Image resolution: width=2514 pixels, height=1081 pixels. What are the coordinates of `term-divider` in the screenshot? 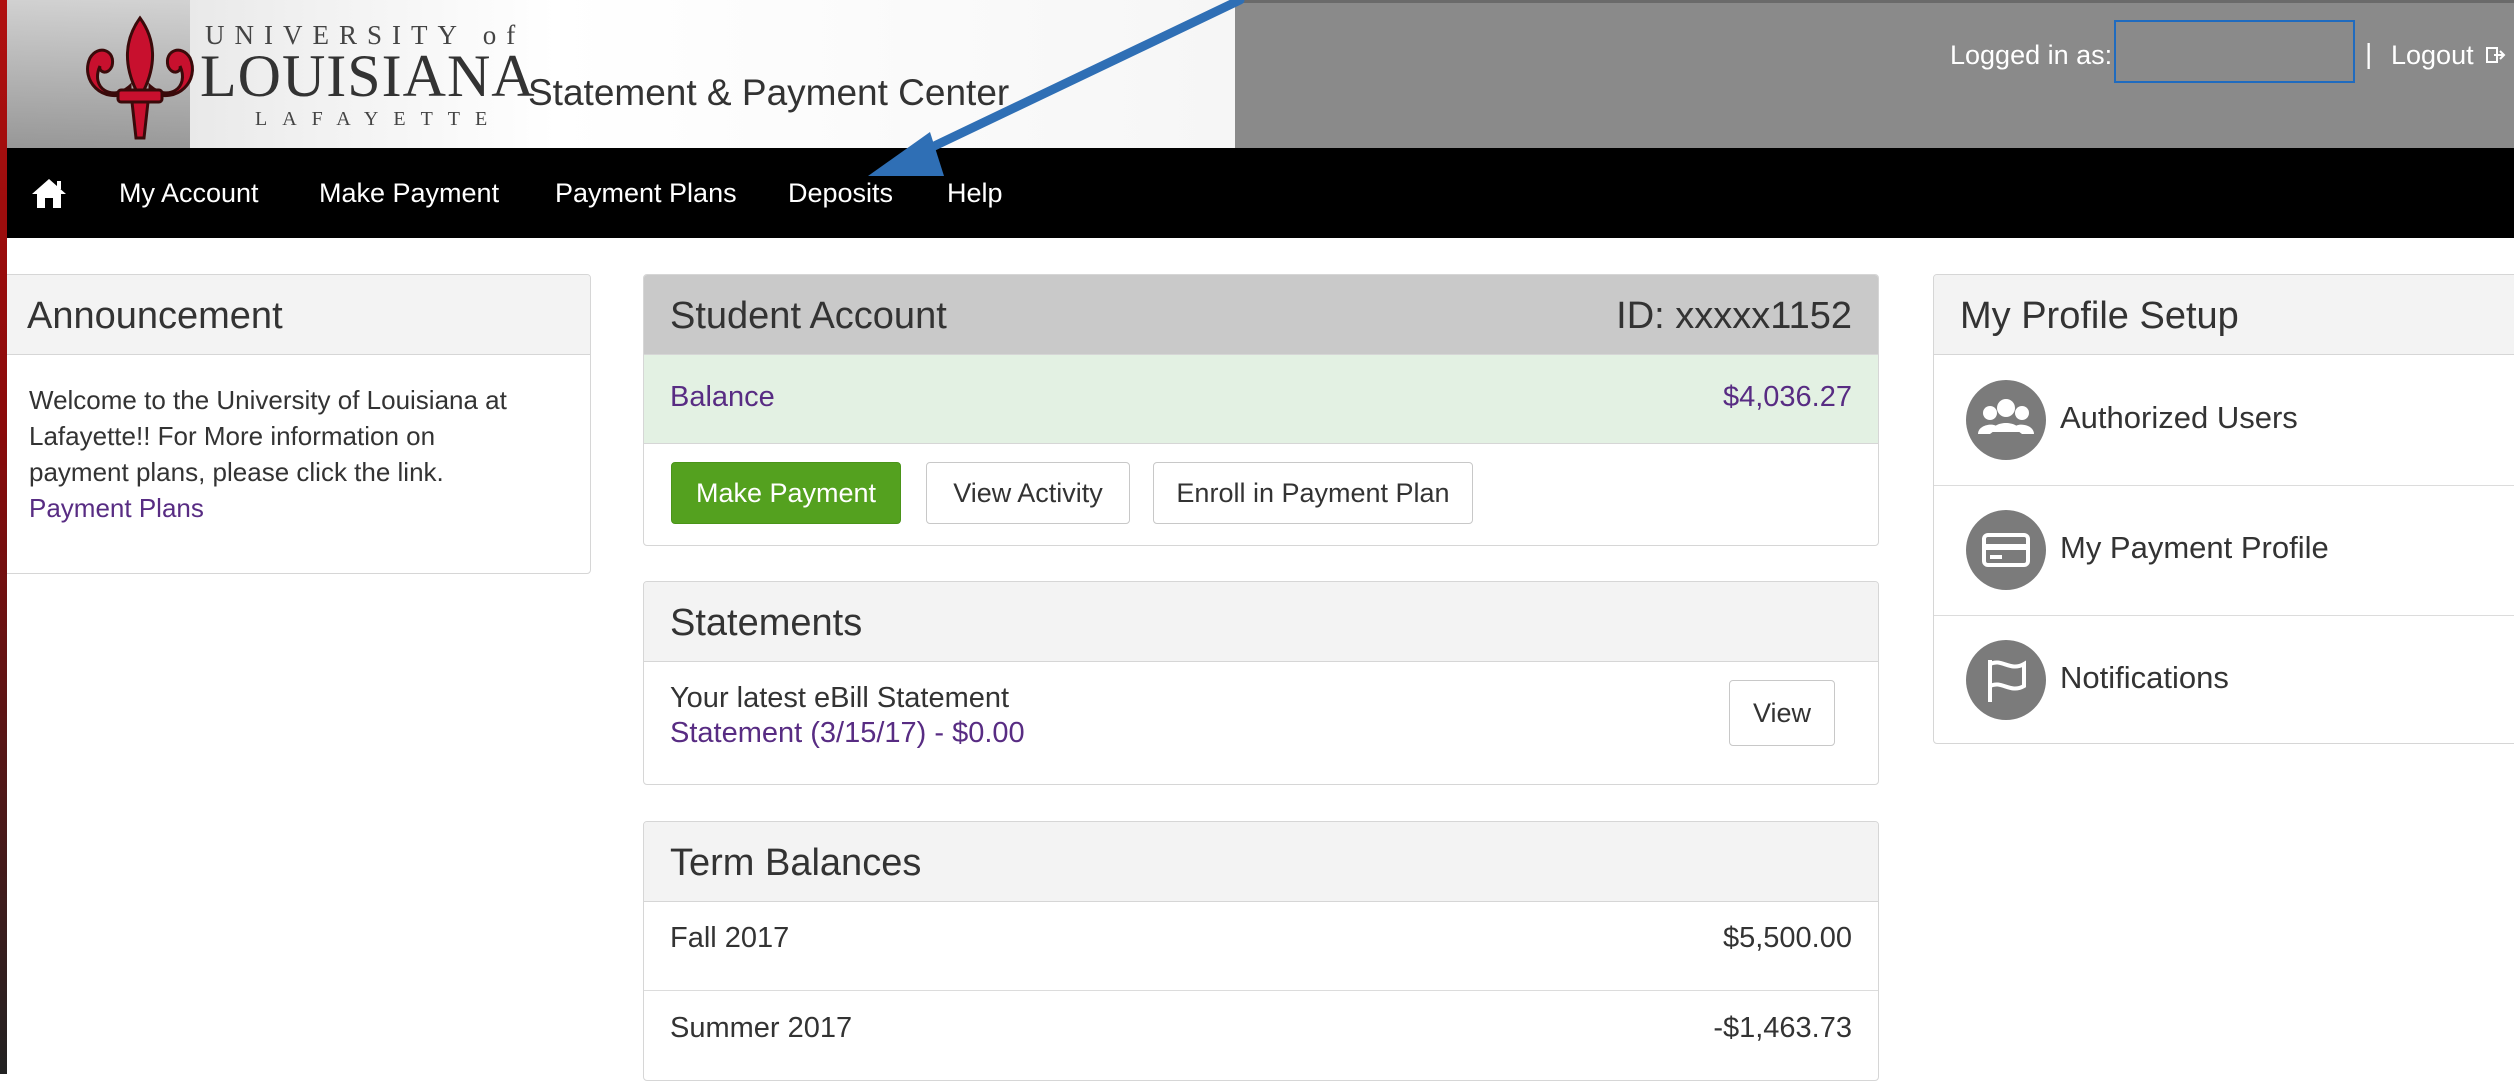 It's located at (1261, 990).